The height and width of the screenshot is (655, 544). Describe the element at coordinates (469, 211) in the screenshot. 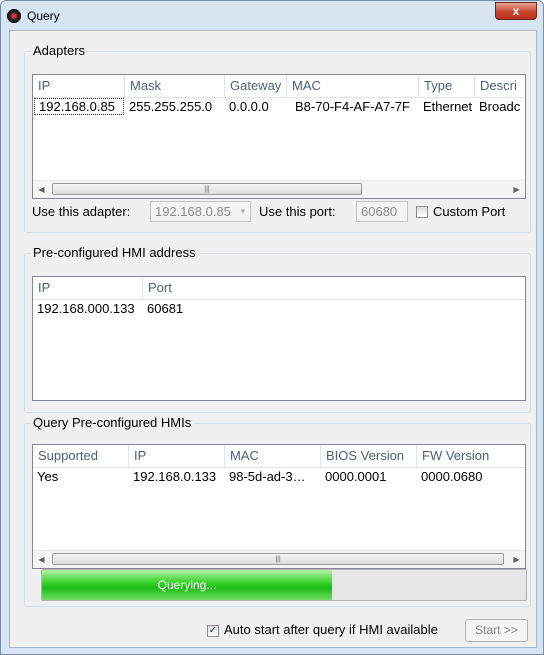

I see `custom-port-label: Custom Port` at that location.